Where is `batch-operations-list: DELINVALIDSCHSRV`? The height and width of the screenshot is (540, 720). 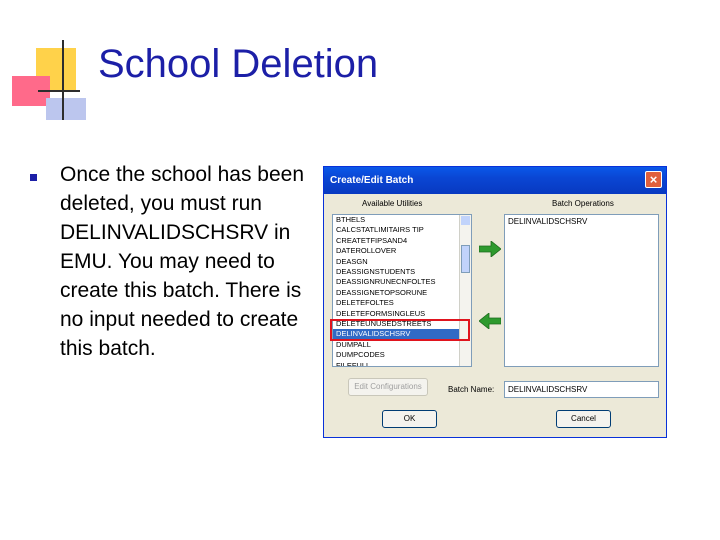 batch-operations-list: DELINVALIDSCHSRV is located at coordinates (581, 290).